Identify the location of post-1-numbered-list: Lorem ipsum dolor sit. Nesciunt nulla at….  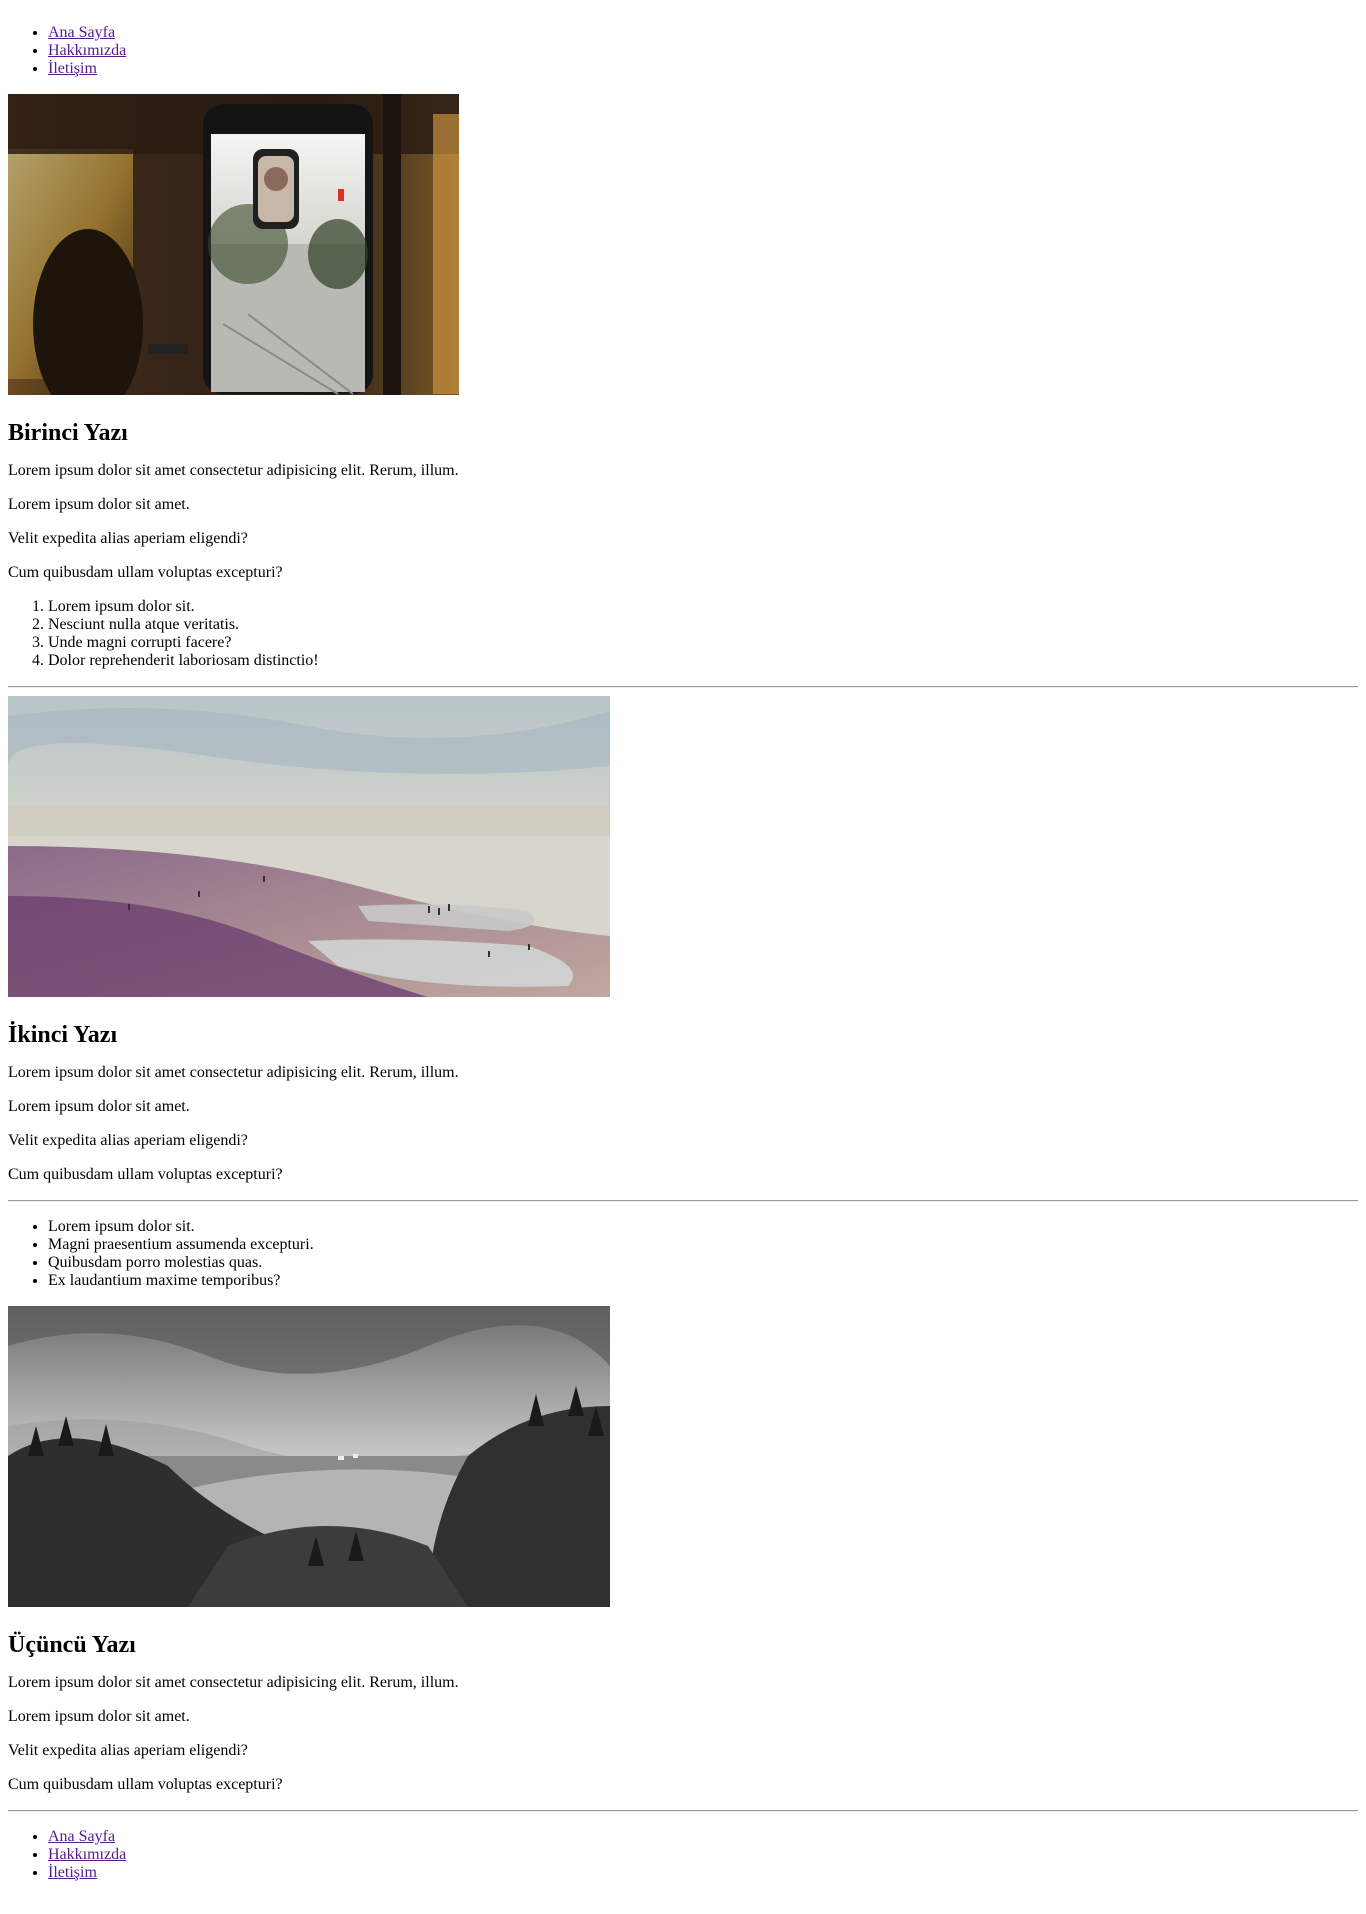
(683, 634).